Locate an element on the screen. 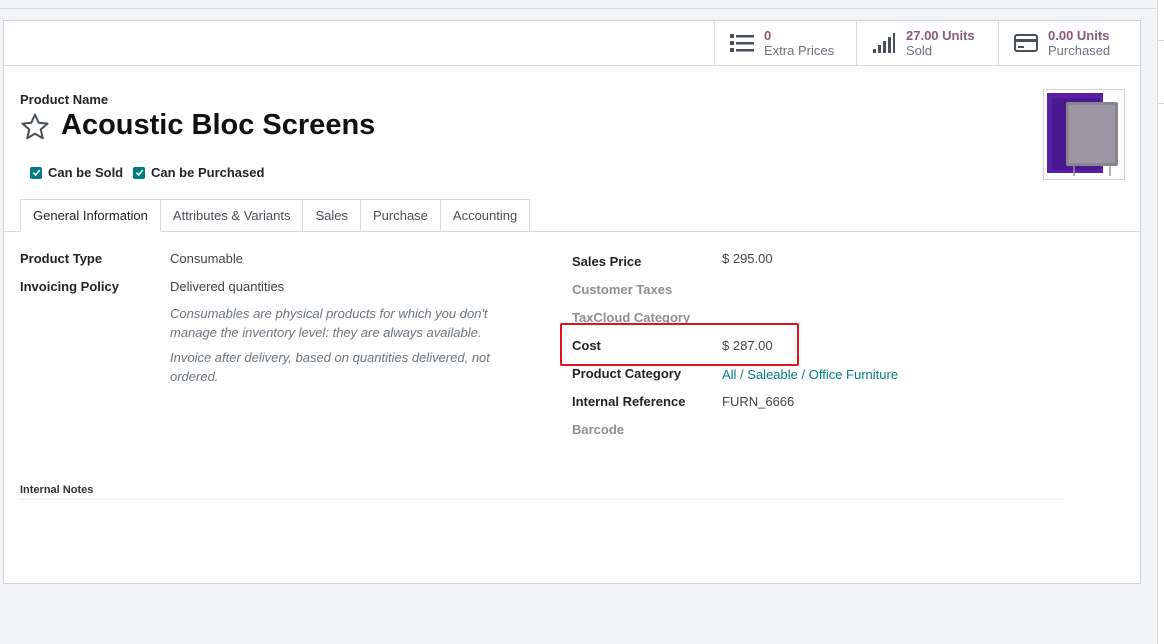  product-category-link: All / Saleable / Office Furniture is located at coordinates (810, 374).